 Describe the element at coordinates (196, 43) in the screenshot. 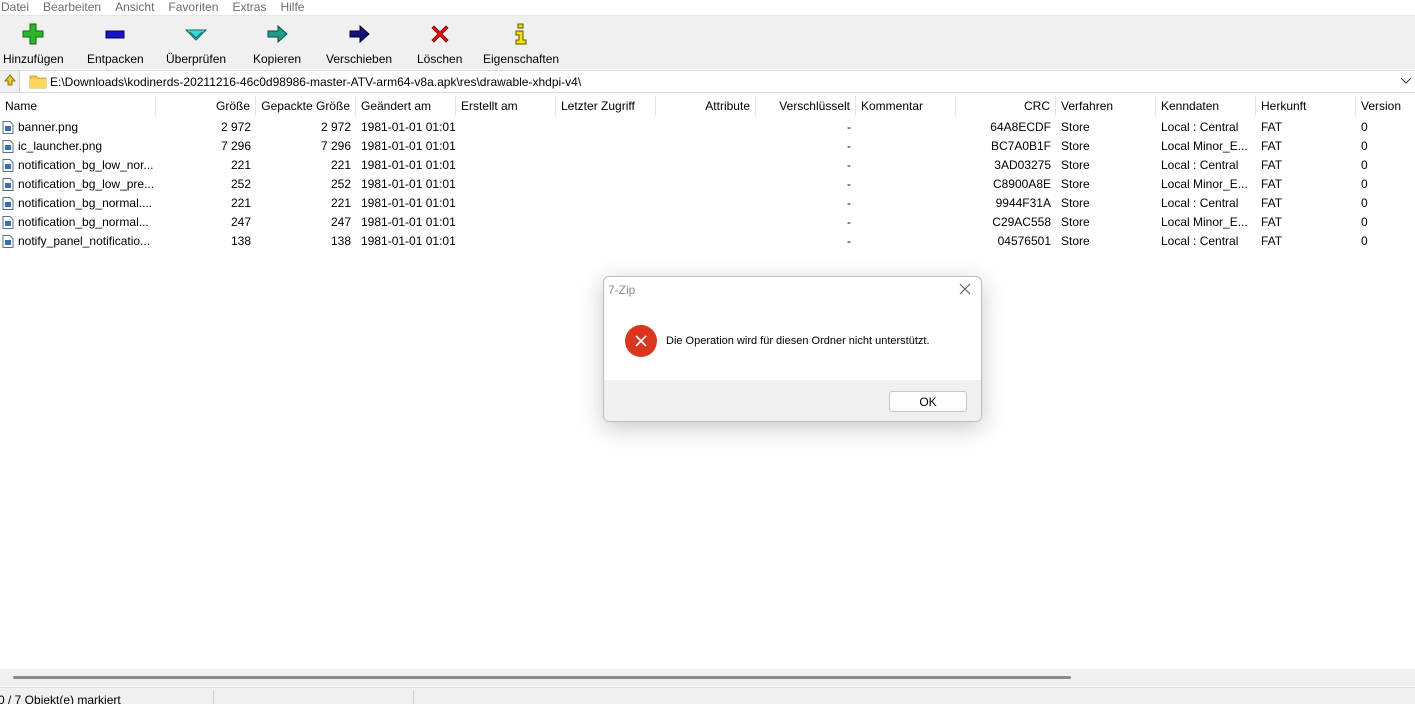

I see `test-button: Überprüfen` at that location.